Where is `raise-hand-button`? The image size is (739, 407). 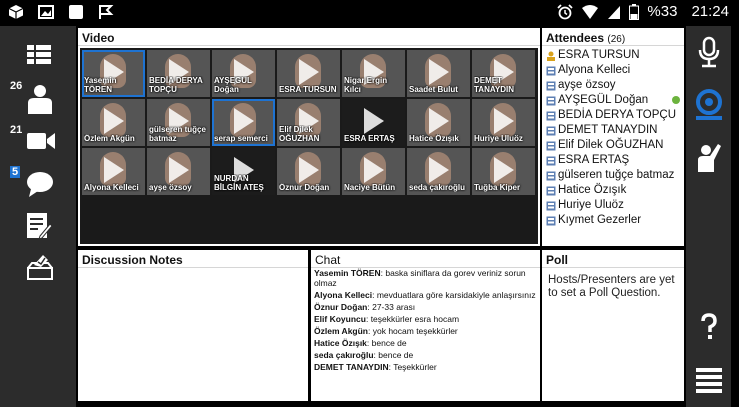 raise-hand-button is located at coordinates (708, 156).